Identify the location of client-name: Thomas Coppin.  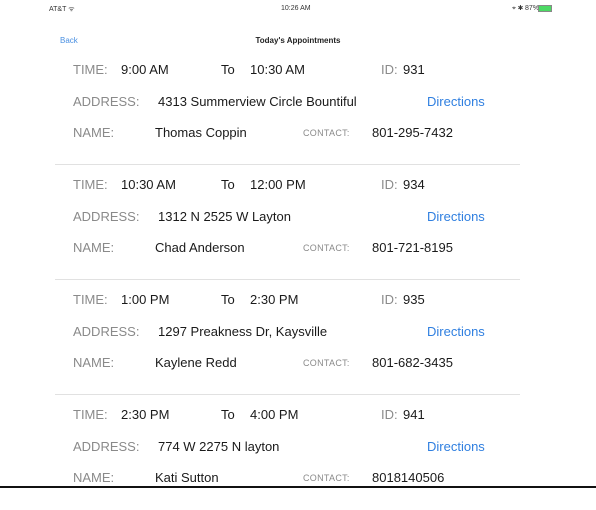
(201, 132).